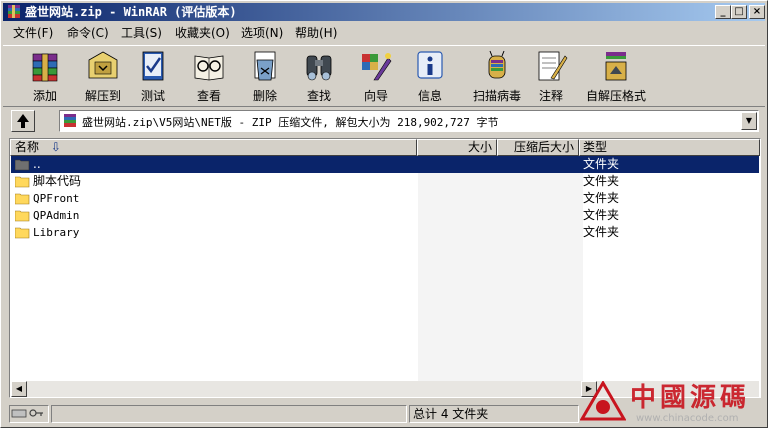 The image size is (768, 428). I want to click on list-item-parent: .. 文件夹, so click(385, 164).